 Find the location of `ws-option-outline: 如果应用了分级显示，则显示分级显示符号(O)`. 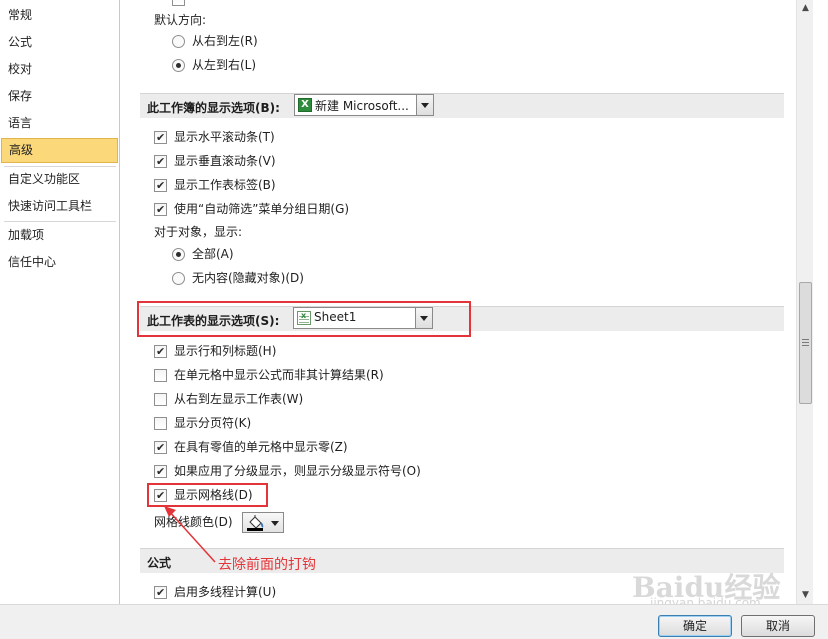

ws-option-outline: 如果应用了分级显示，则显示分级显示符号(O) is located at coordinates (319, 471).